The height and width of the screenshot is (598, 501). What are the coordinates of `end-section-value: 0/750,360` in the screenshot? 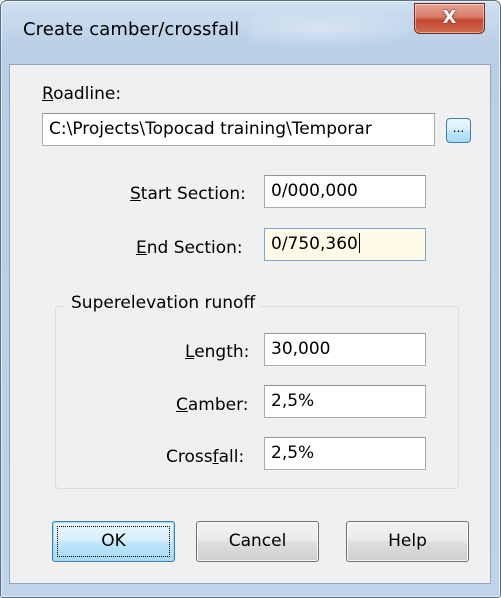 It's located at (314, 244).